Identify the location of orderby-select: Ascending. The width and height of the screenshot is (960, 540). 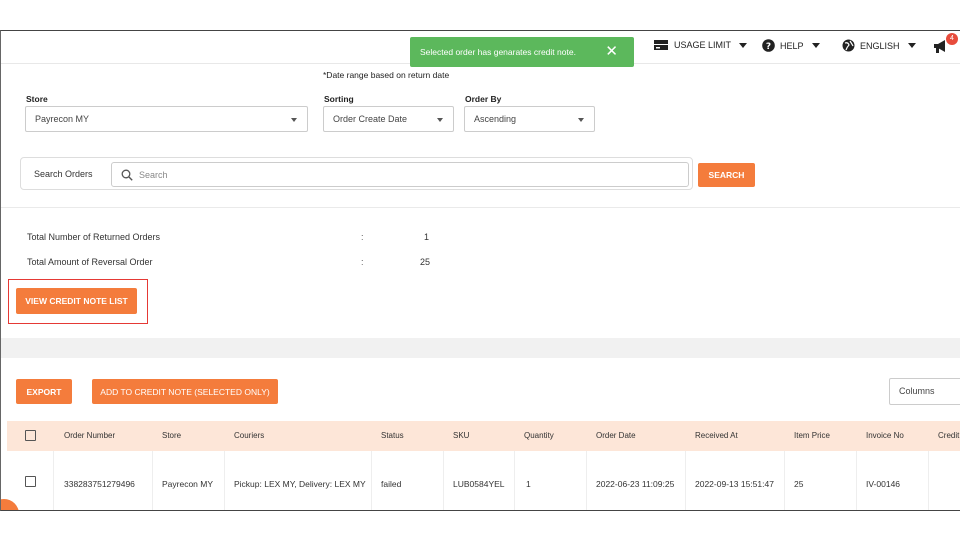
(529, 119).